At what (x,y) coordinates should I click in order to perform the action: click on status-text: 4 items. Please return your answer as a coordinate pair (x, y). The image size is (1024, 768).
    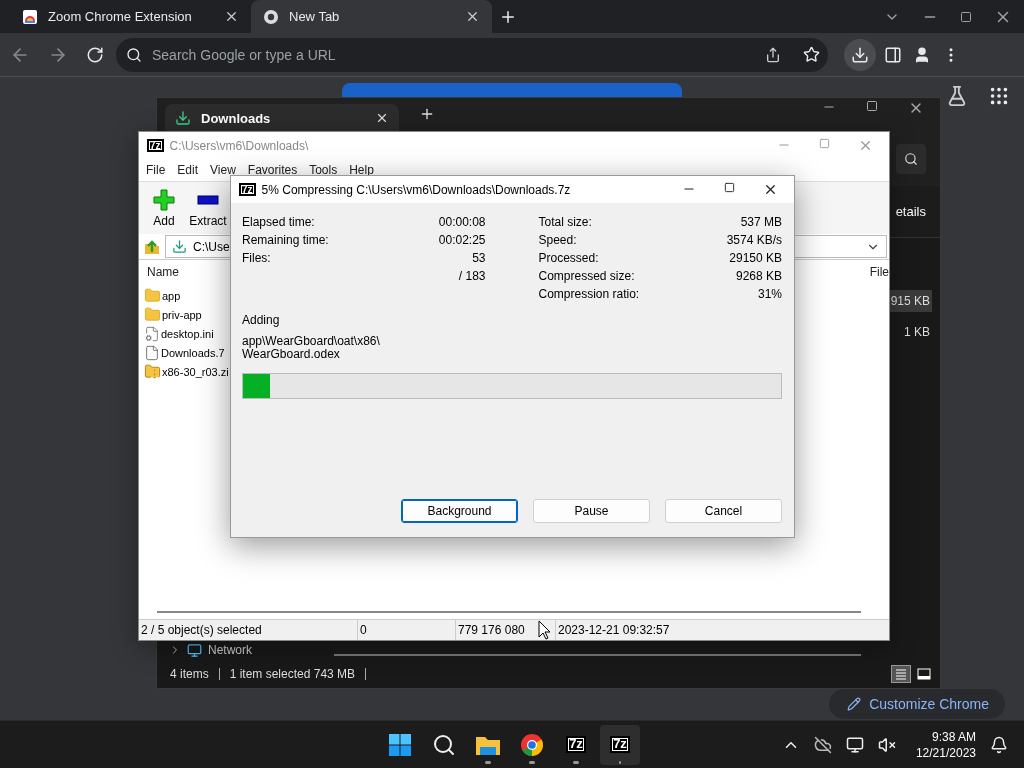
    Looking at the image, I should click on (189, 674).